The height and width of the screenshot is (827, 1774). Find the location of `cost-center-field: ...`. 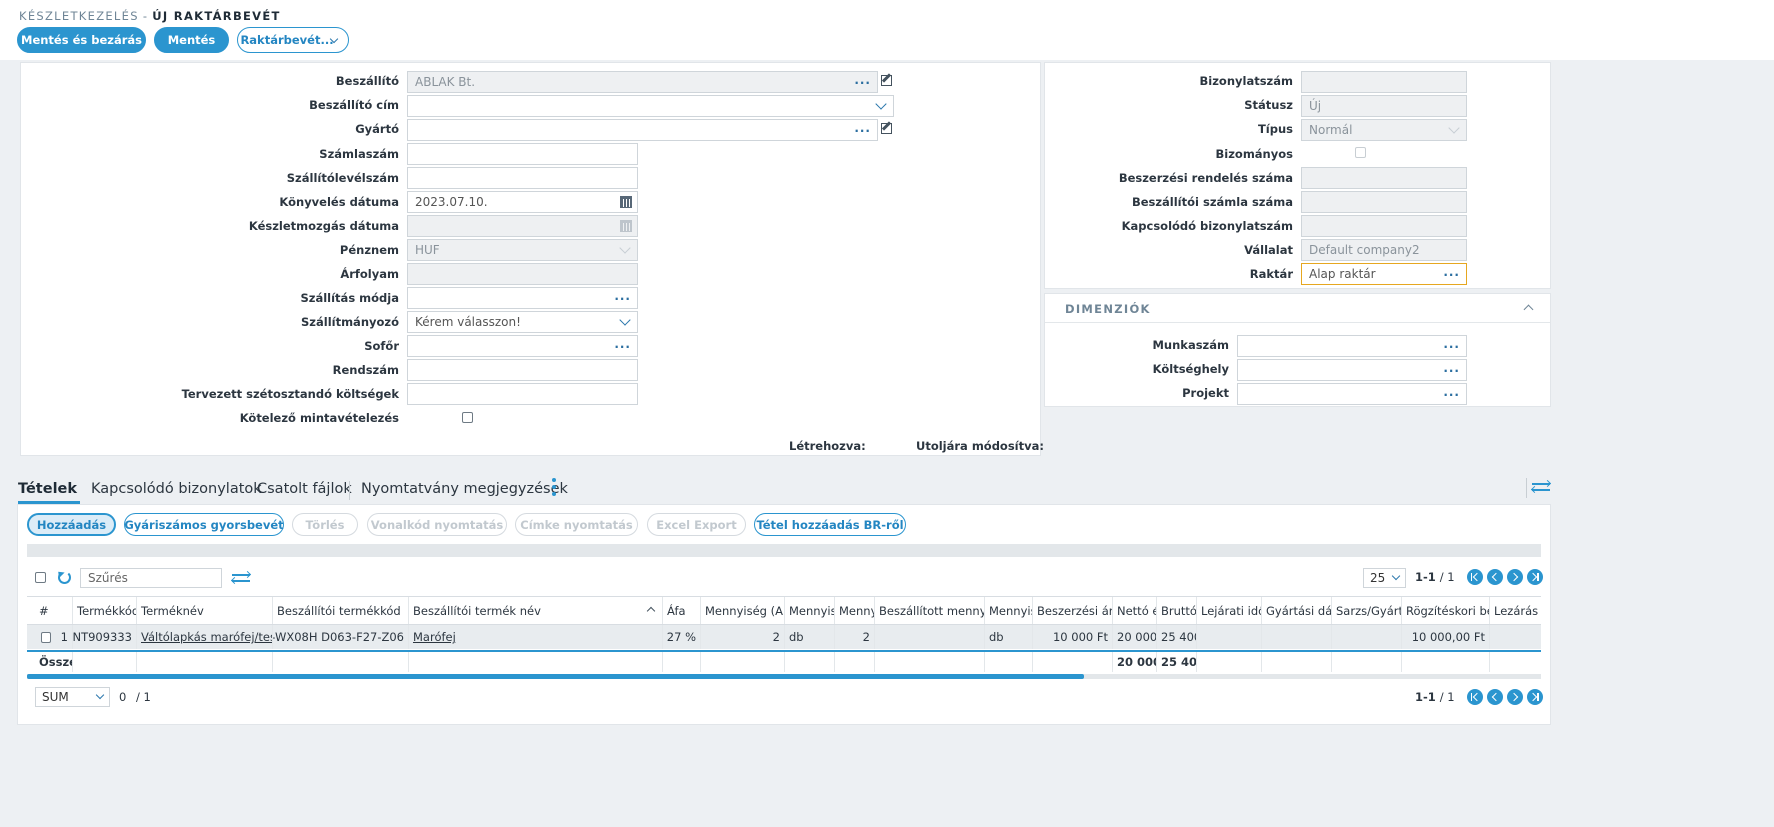

cost-center-field: ... is located at coordinates (1352, 370).